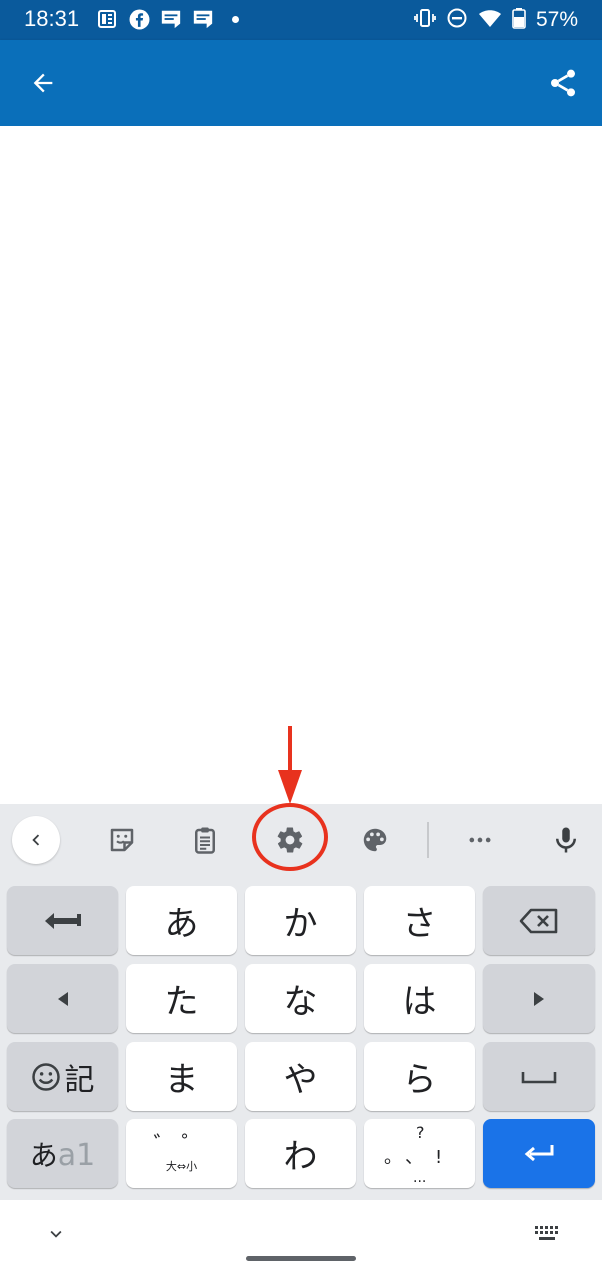 This screenshot has height=1270, width=602. I want to click on palette-icon, so click(375, 840).